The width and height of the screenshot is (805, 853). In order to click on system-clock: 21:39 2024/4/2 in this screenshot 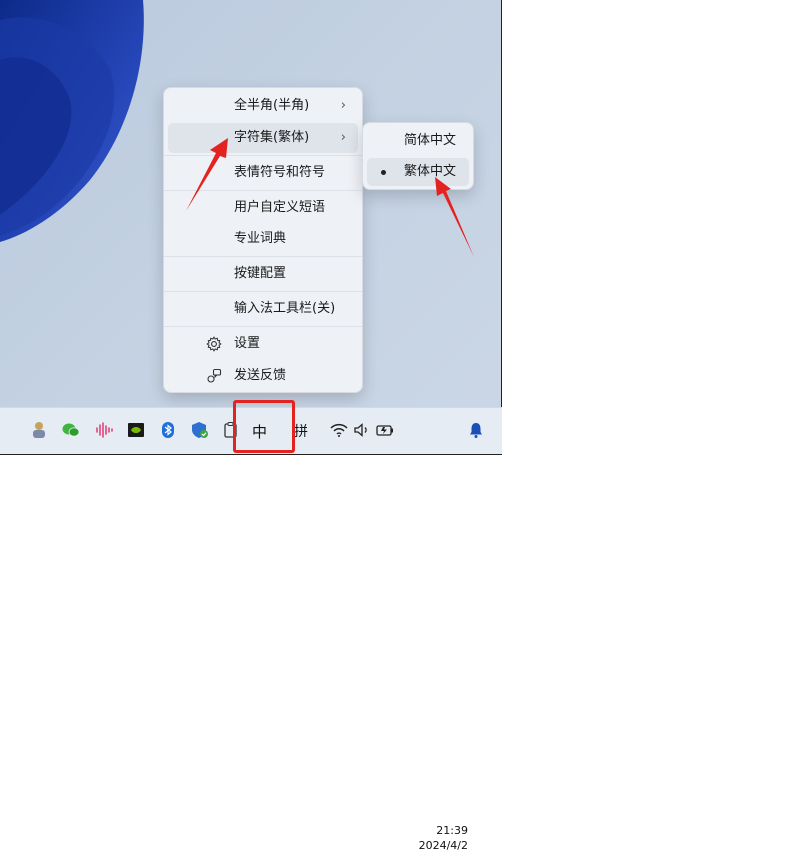, I will do `click(438, 838)`.